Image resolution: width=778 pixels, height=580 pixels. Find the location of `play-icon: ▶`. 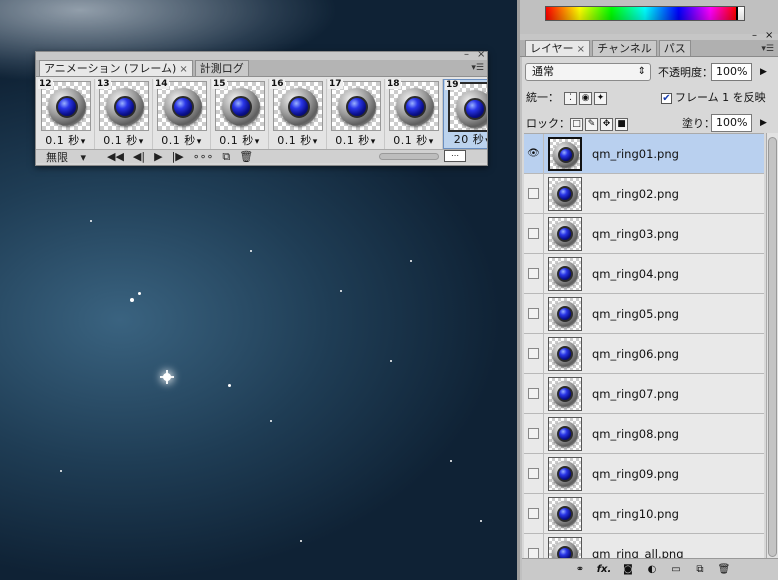

play-icon: ▶ is located at coordinates (158, 156).